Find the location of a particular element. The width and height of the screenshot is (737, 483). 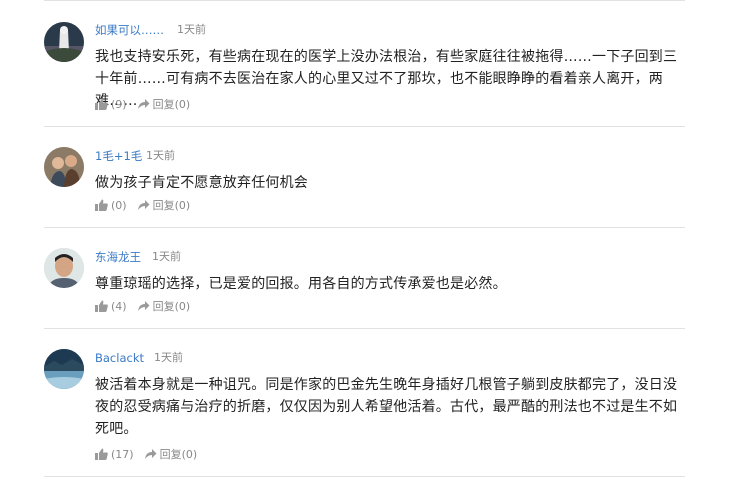

top-divider is located at coordinates (364, 0).